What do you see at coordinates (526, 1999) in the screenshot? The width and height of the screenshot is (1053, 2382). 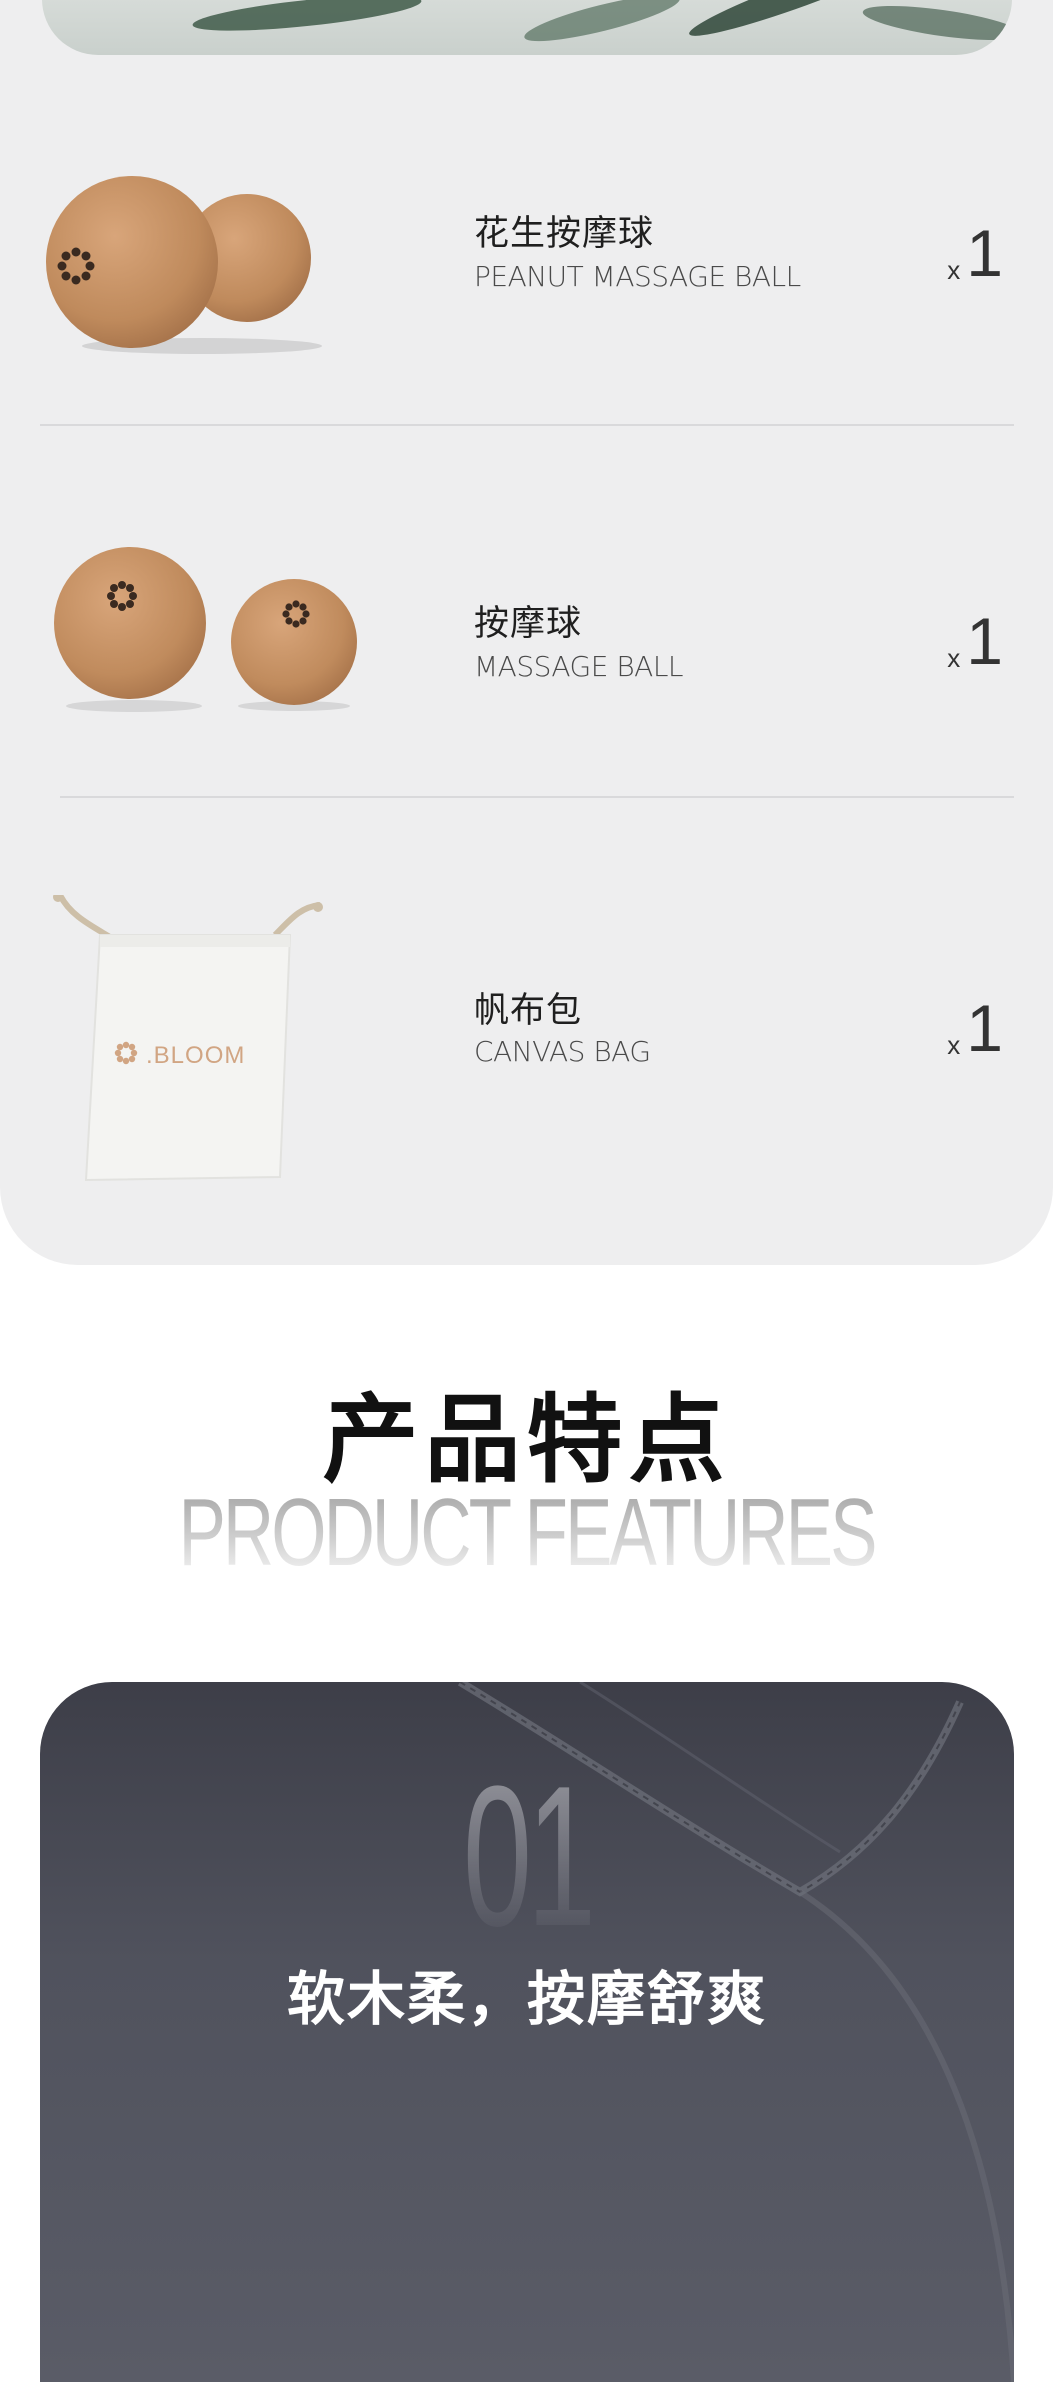 I see `feature-text: 软木柔，按摩舒爽` at bounding box center [526, 1999].